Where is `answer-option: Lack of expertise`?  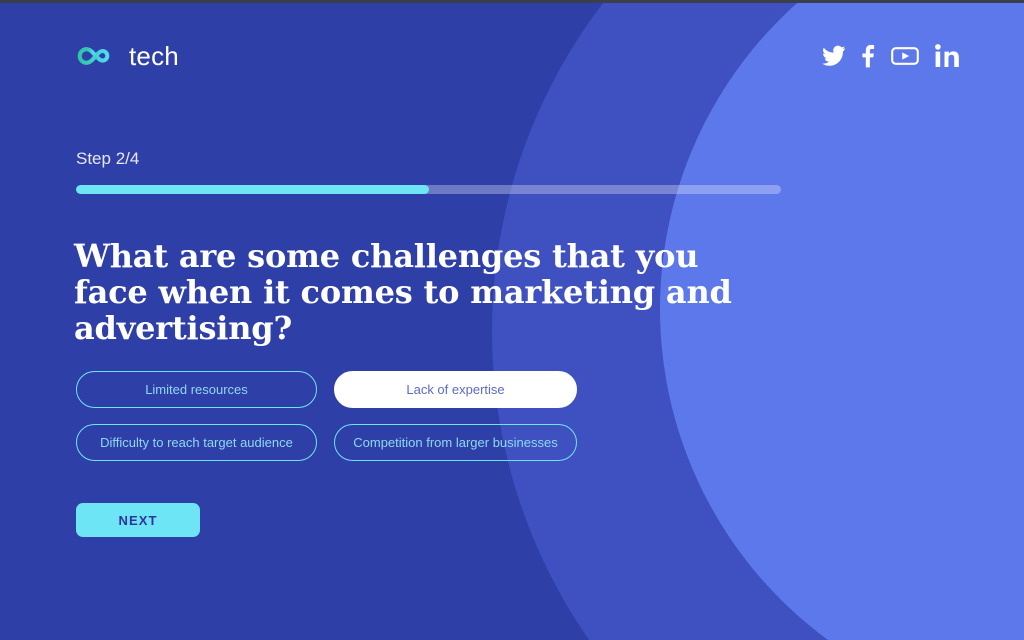 answer-option: Lack of expertise is located at coordinates (455, 389).